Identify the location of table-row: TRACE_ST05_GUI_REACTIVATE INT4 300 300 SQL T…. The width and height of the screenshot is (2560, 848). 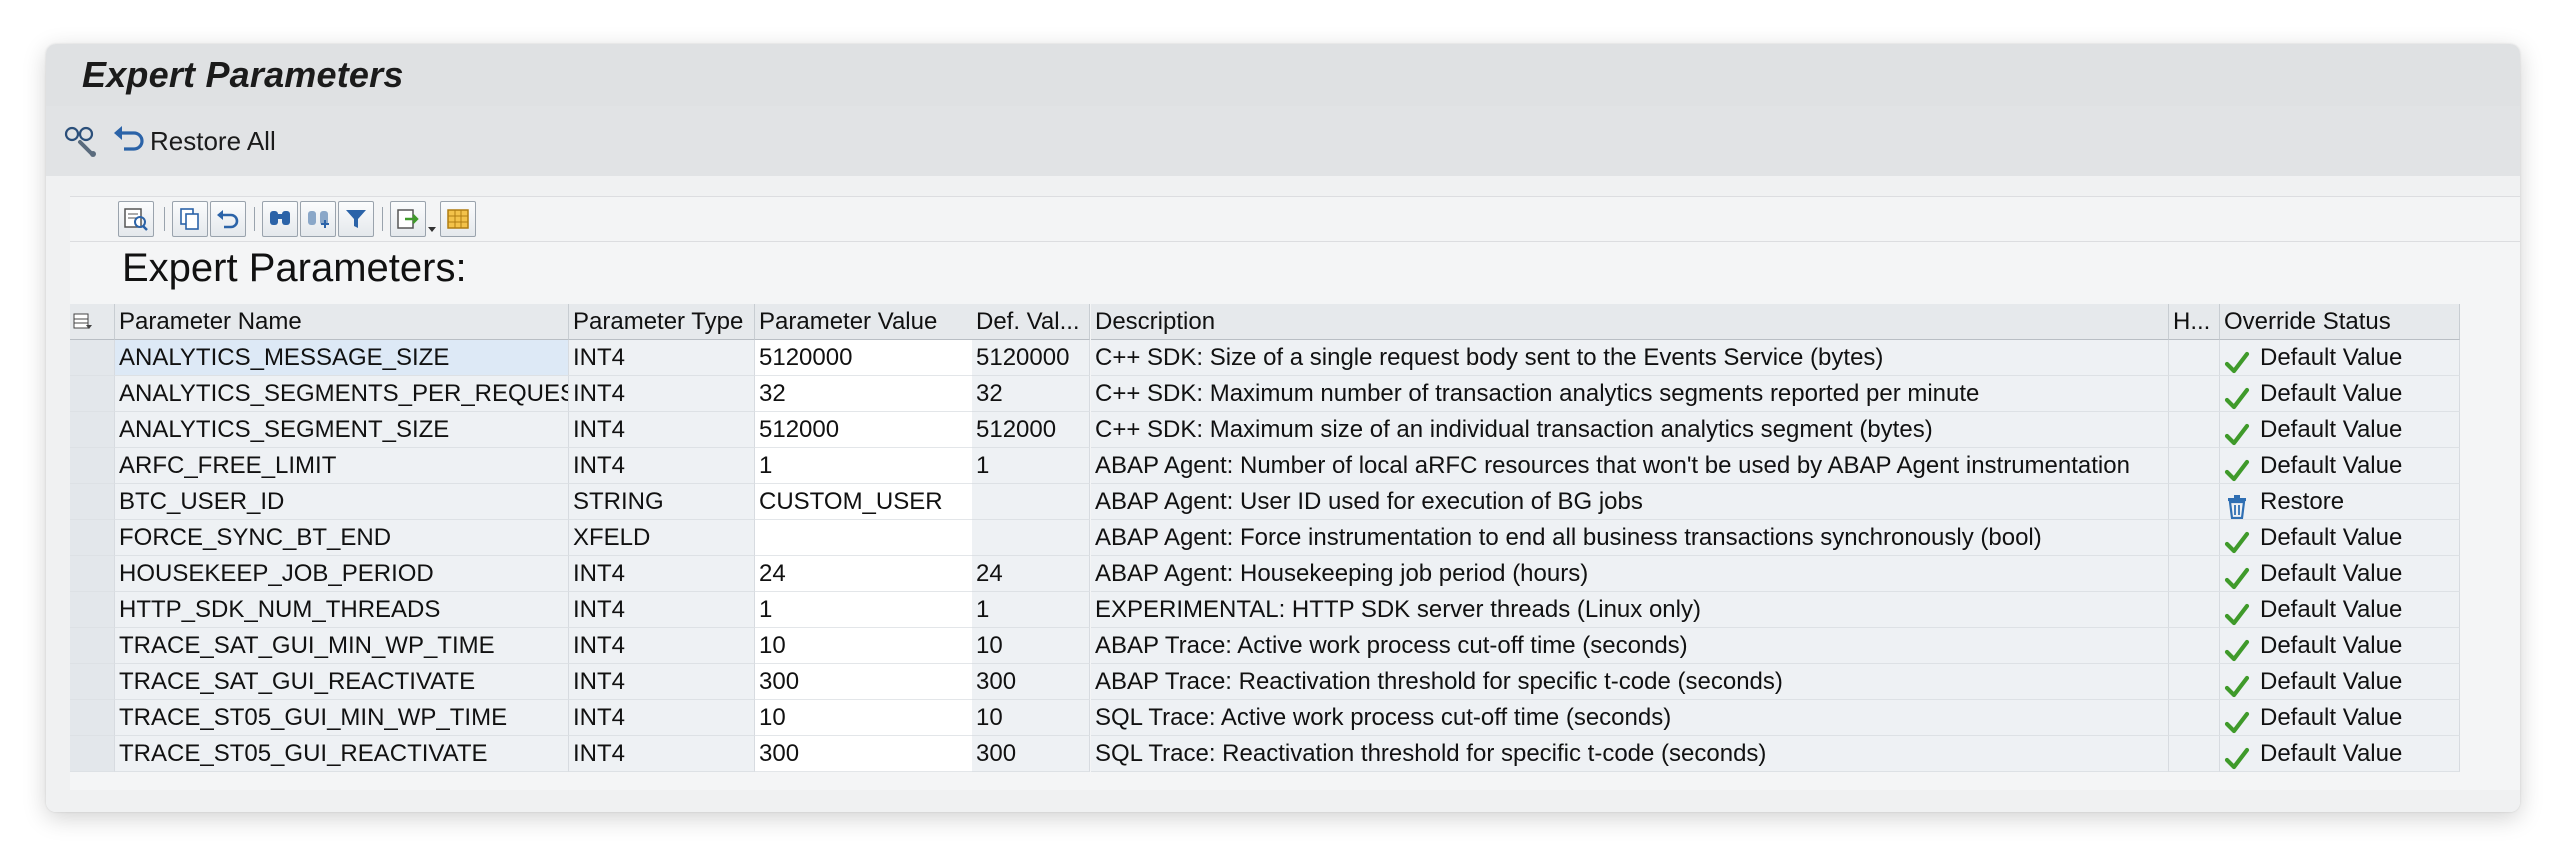
(1295, 754).